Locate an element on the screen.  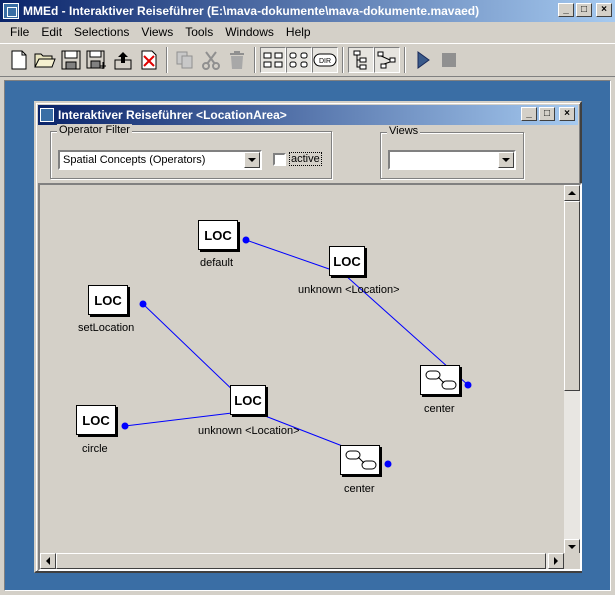
arrow-left-icon is located at coordinates (48, 561).